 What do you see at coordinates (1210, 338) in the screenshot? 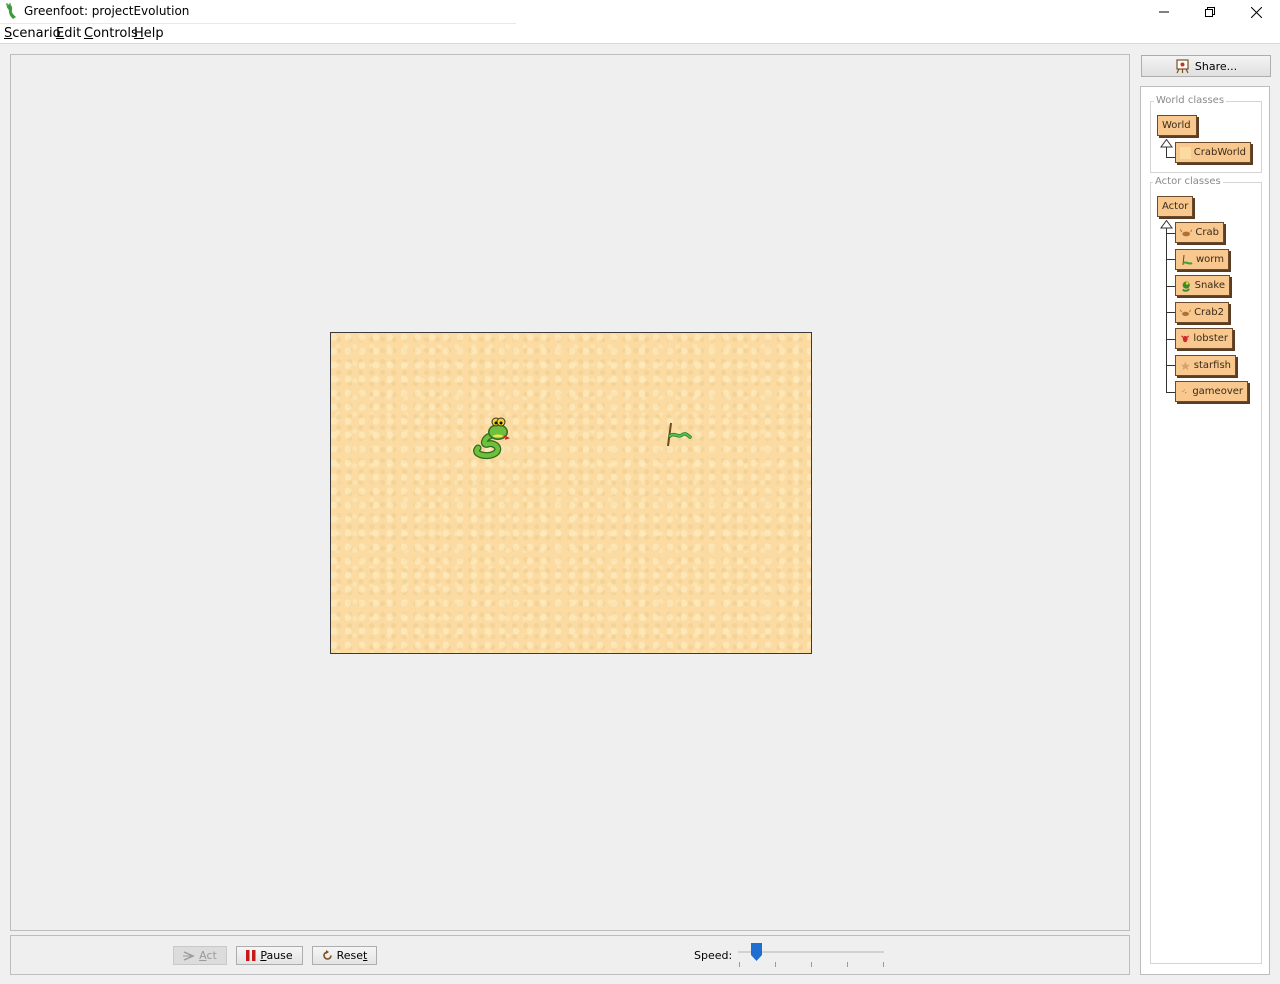
I see `class-lobster-label: lobster` at bounding box center [1210, 338].